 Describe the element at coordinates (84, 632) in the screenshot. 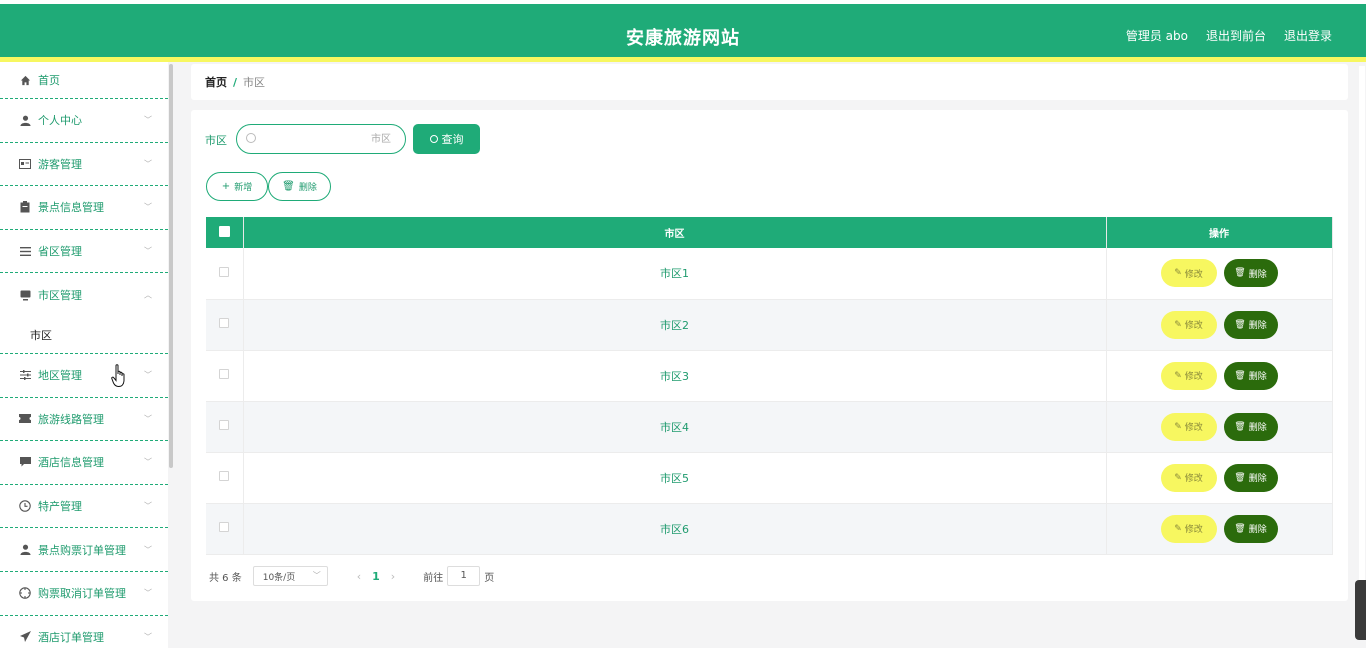

I see `sidebar-item-hotel-order-management: 酒店订单管理 ﹀` at that location.